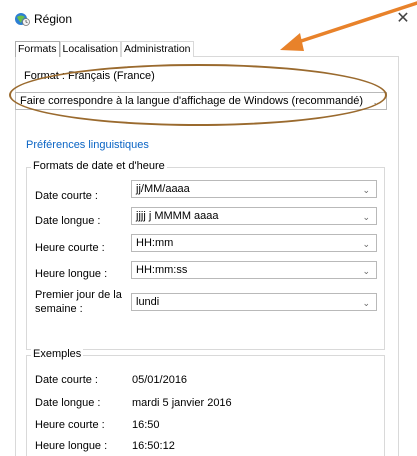  Describe the element at coordinates (66, 196) in the screenshot. I see `short-date-label: Date courte :` at that location.